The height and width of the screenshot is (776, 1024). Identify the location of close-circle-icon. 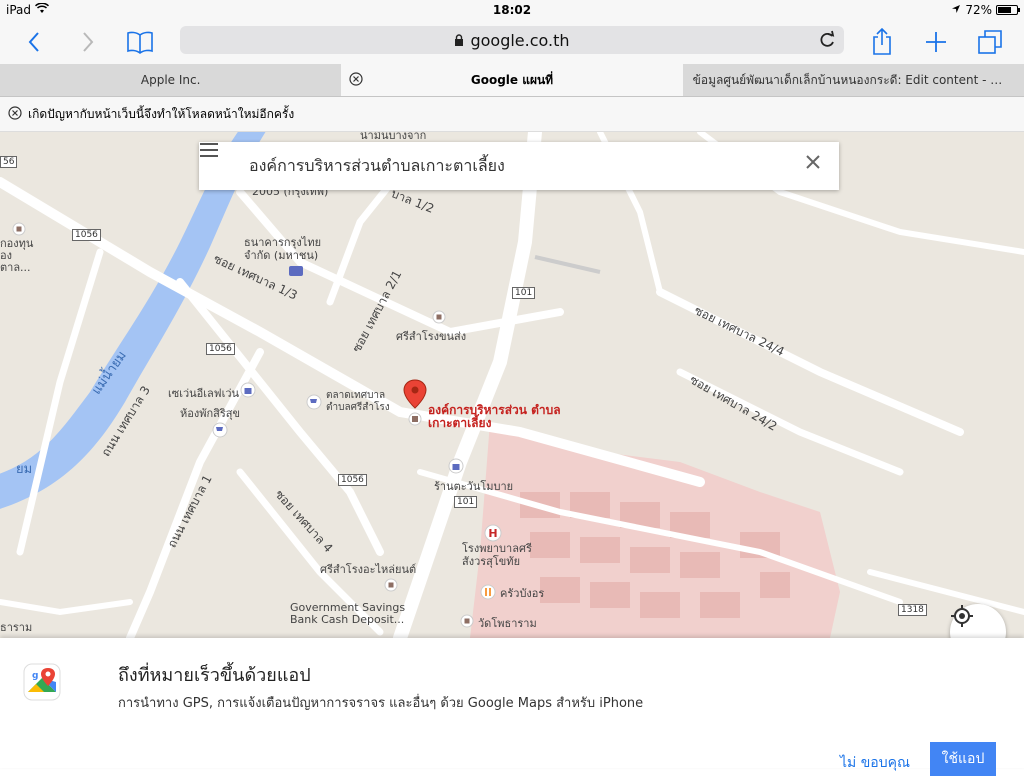
(15, 114).